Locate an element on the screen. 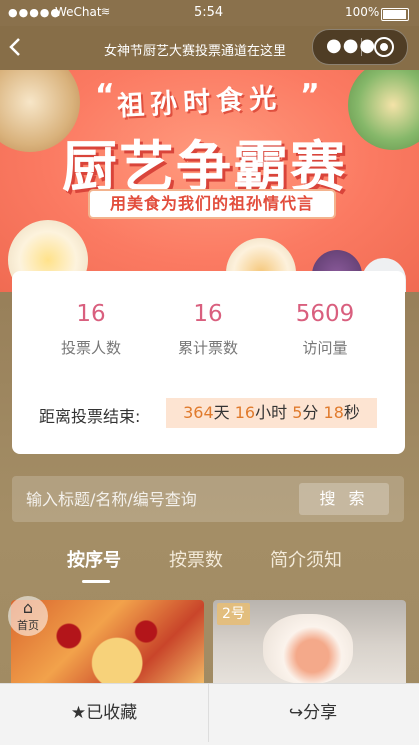 Image resolution: width=419 pixels, height=745 pixels. favorite-button: ★已收藏 is located at coordinates (104, 713).